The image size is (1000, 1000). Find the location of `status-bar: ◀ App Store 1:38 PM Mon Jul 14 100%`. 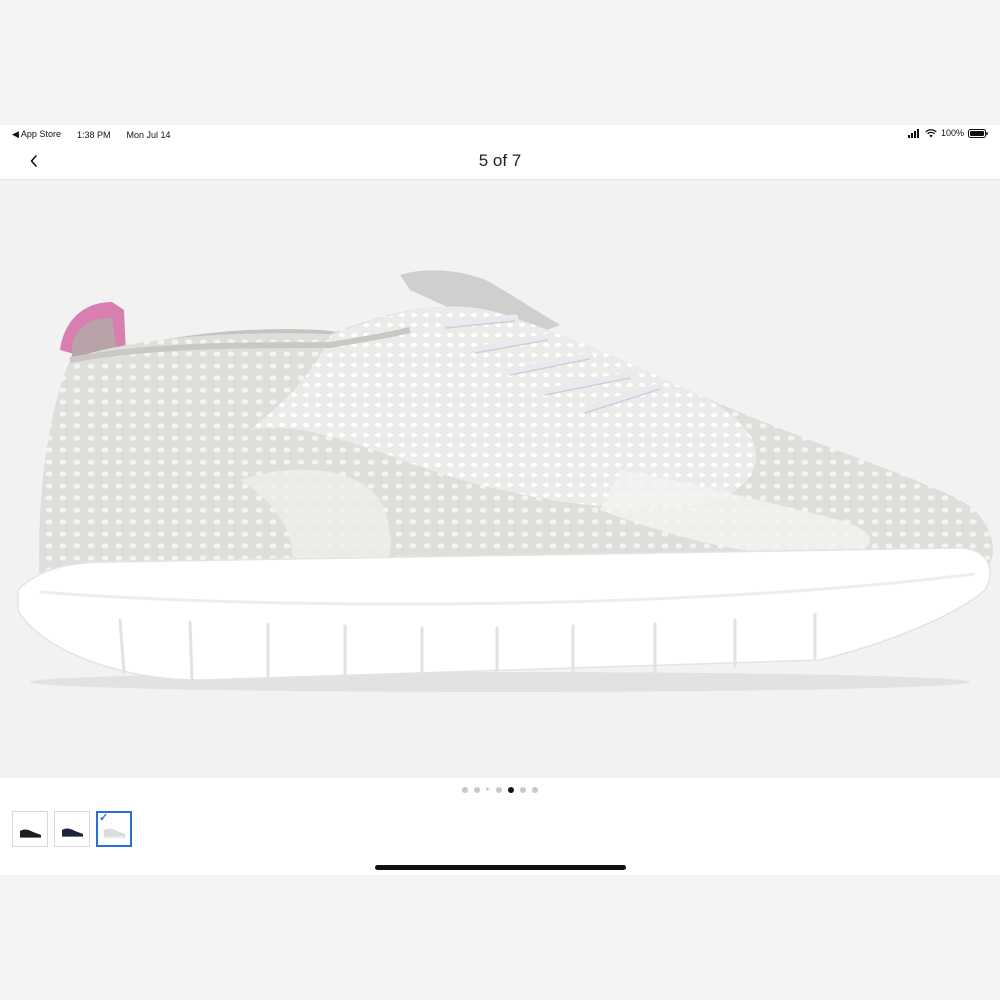

status-bar: ◀ App Store 1:38 PM Mon Jul 14 100% is located at coordinates (500, 134).